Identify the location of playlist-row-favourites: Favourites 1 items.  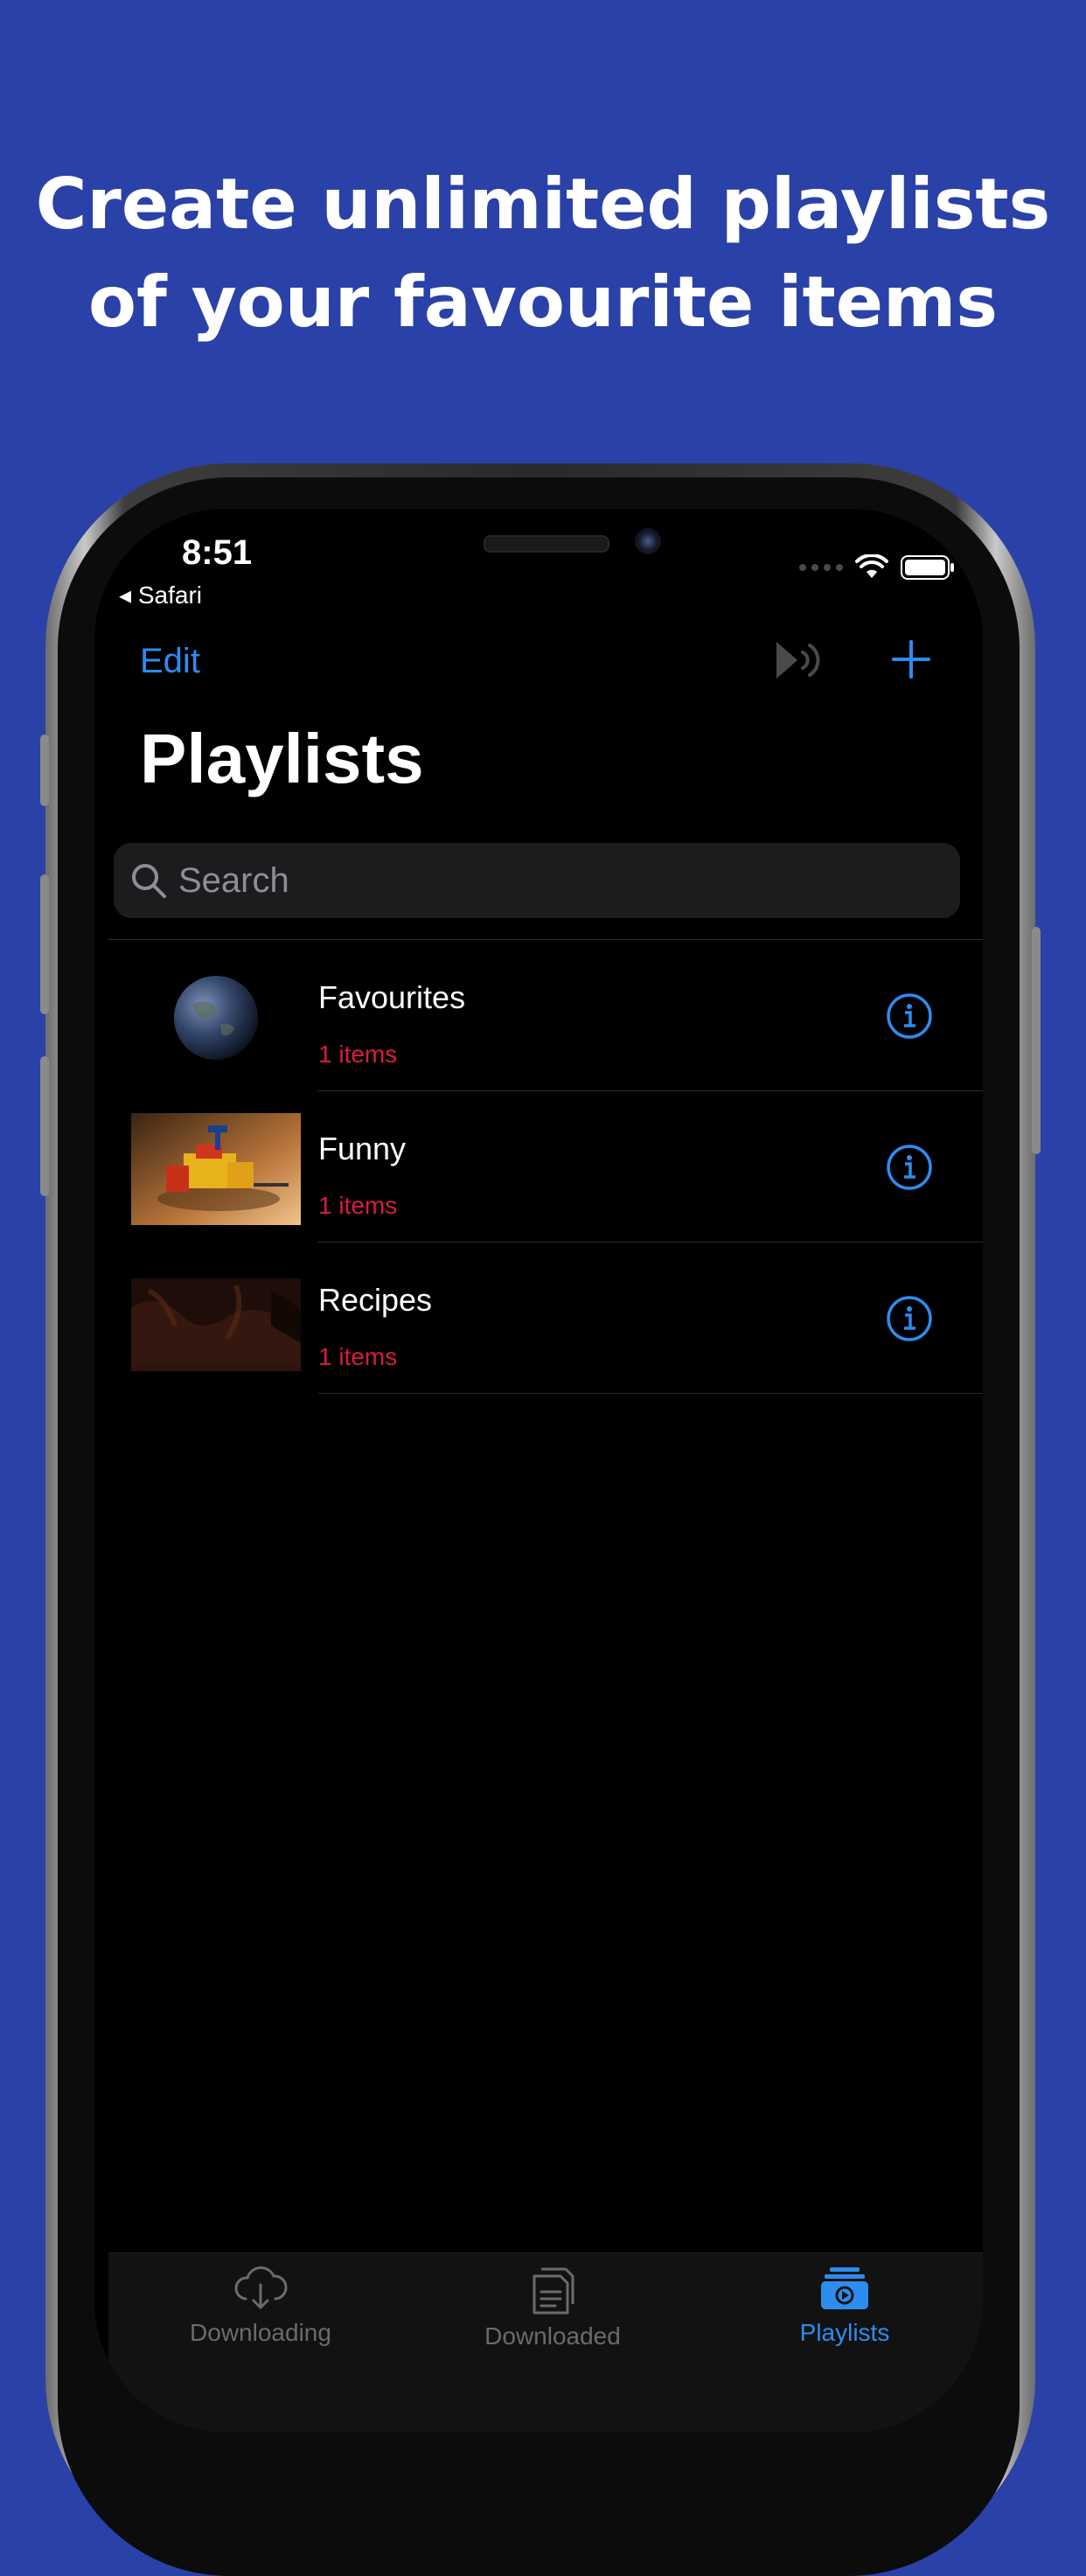
(539, 1016).